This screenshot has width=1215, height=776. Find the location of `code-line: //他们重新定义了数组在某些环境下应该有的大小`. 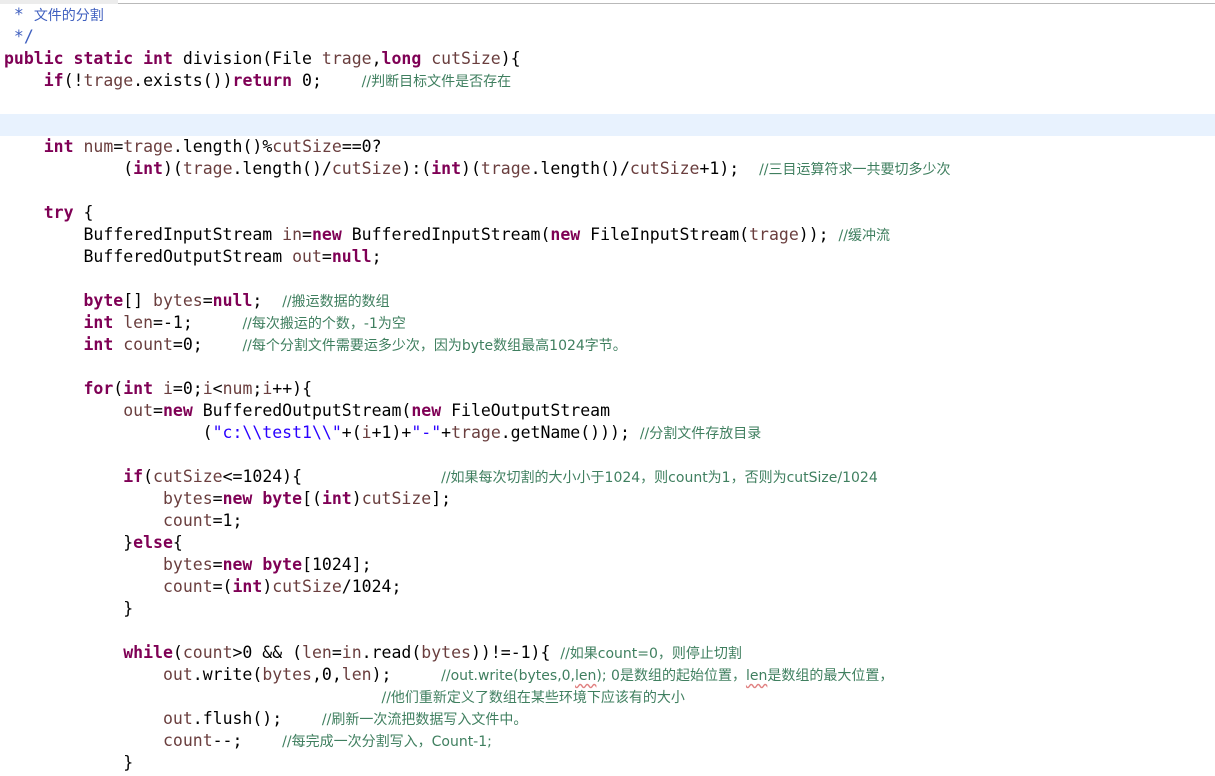

code-line: //他们重新定义了数组在某些环境下应该有的大小 is located at coordinates (607, 697).